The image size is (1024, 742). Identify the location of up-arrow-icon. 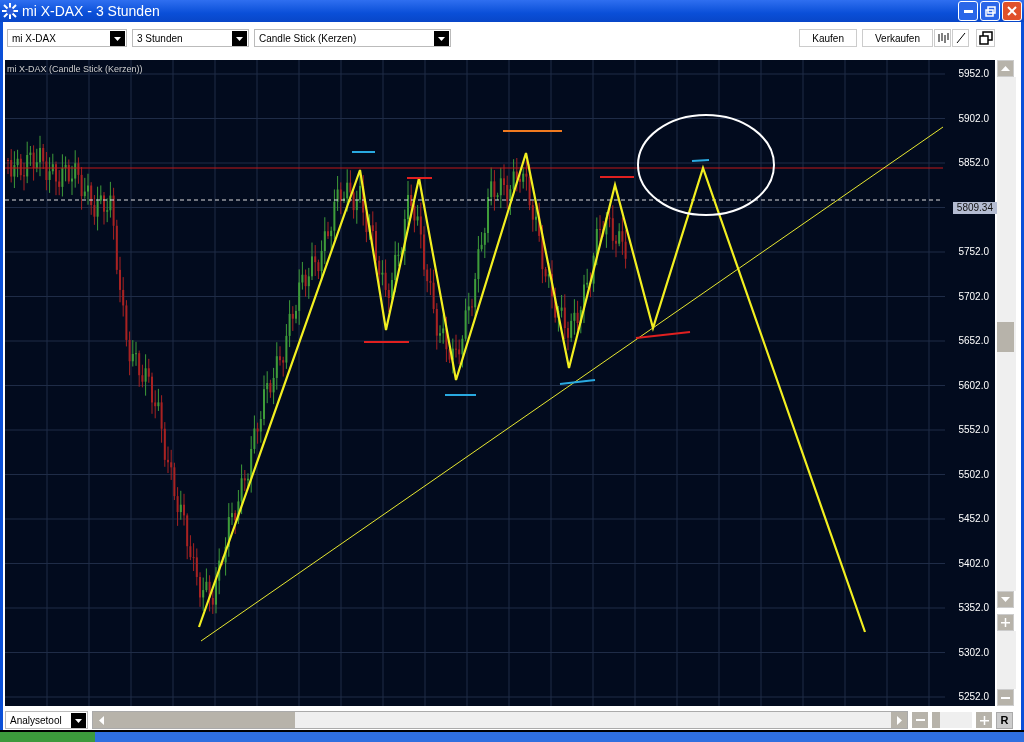
(1005, 68).